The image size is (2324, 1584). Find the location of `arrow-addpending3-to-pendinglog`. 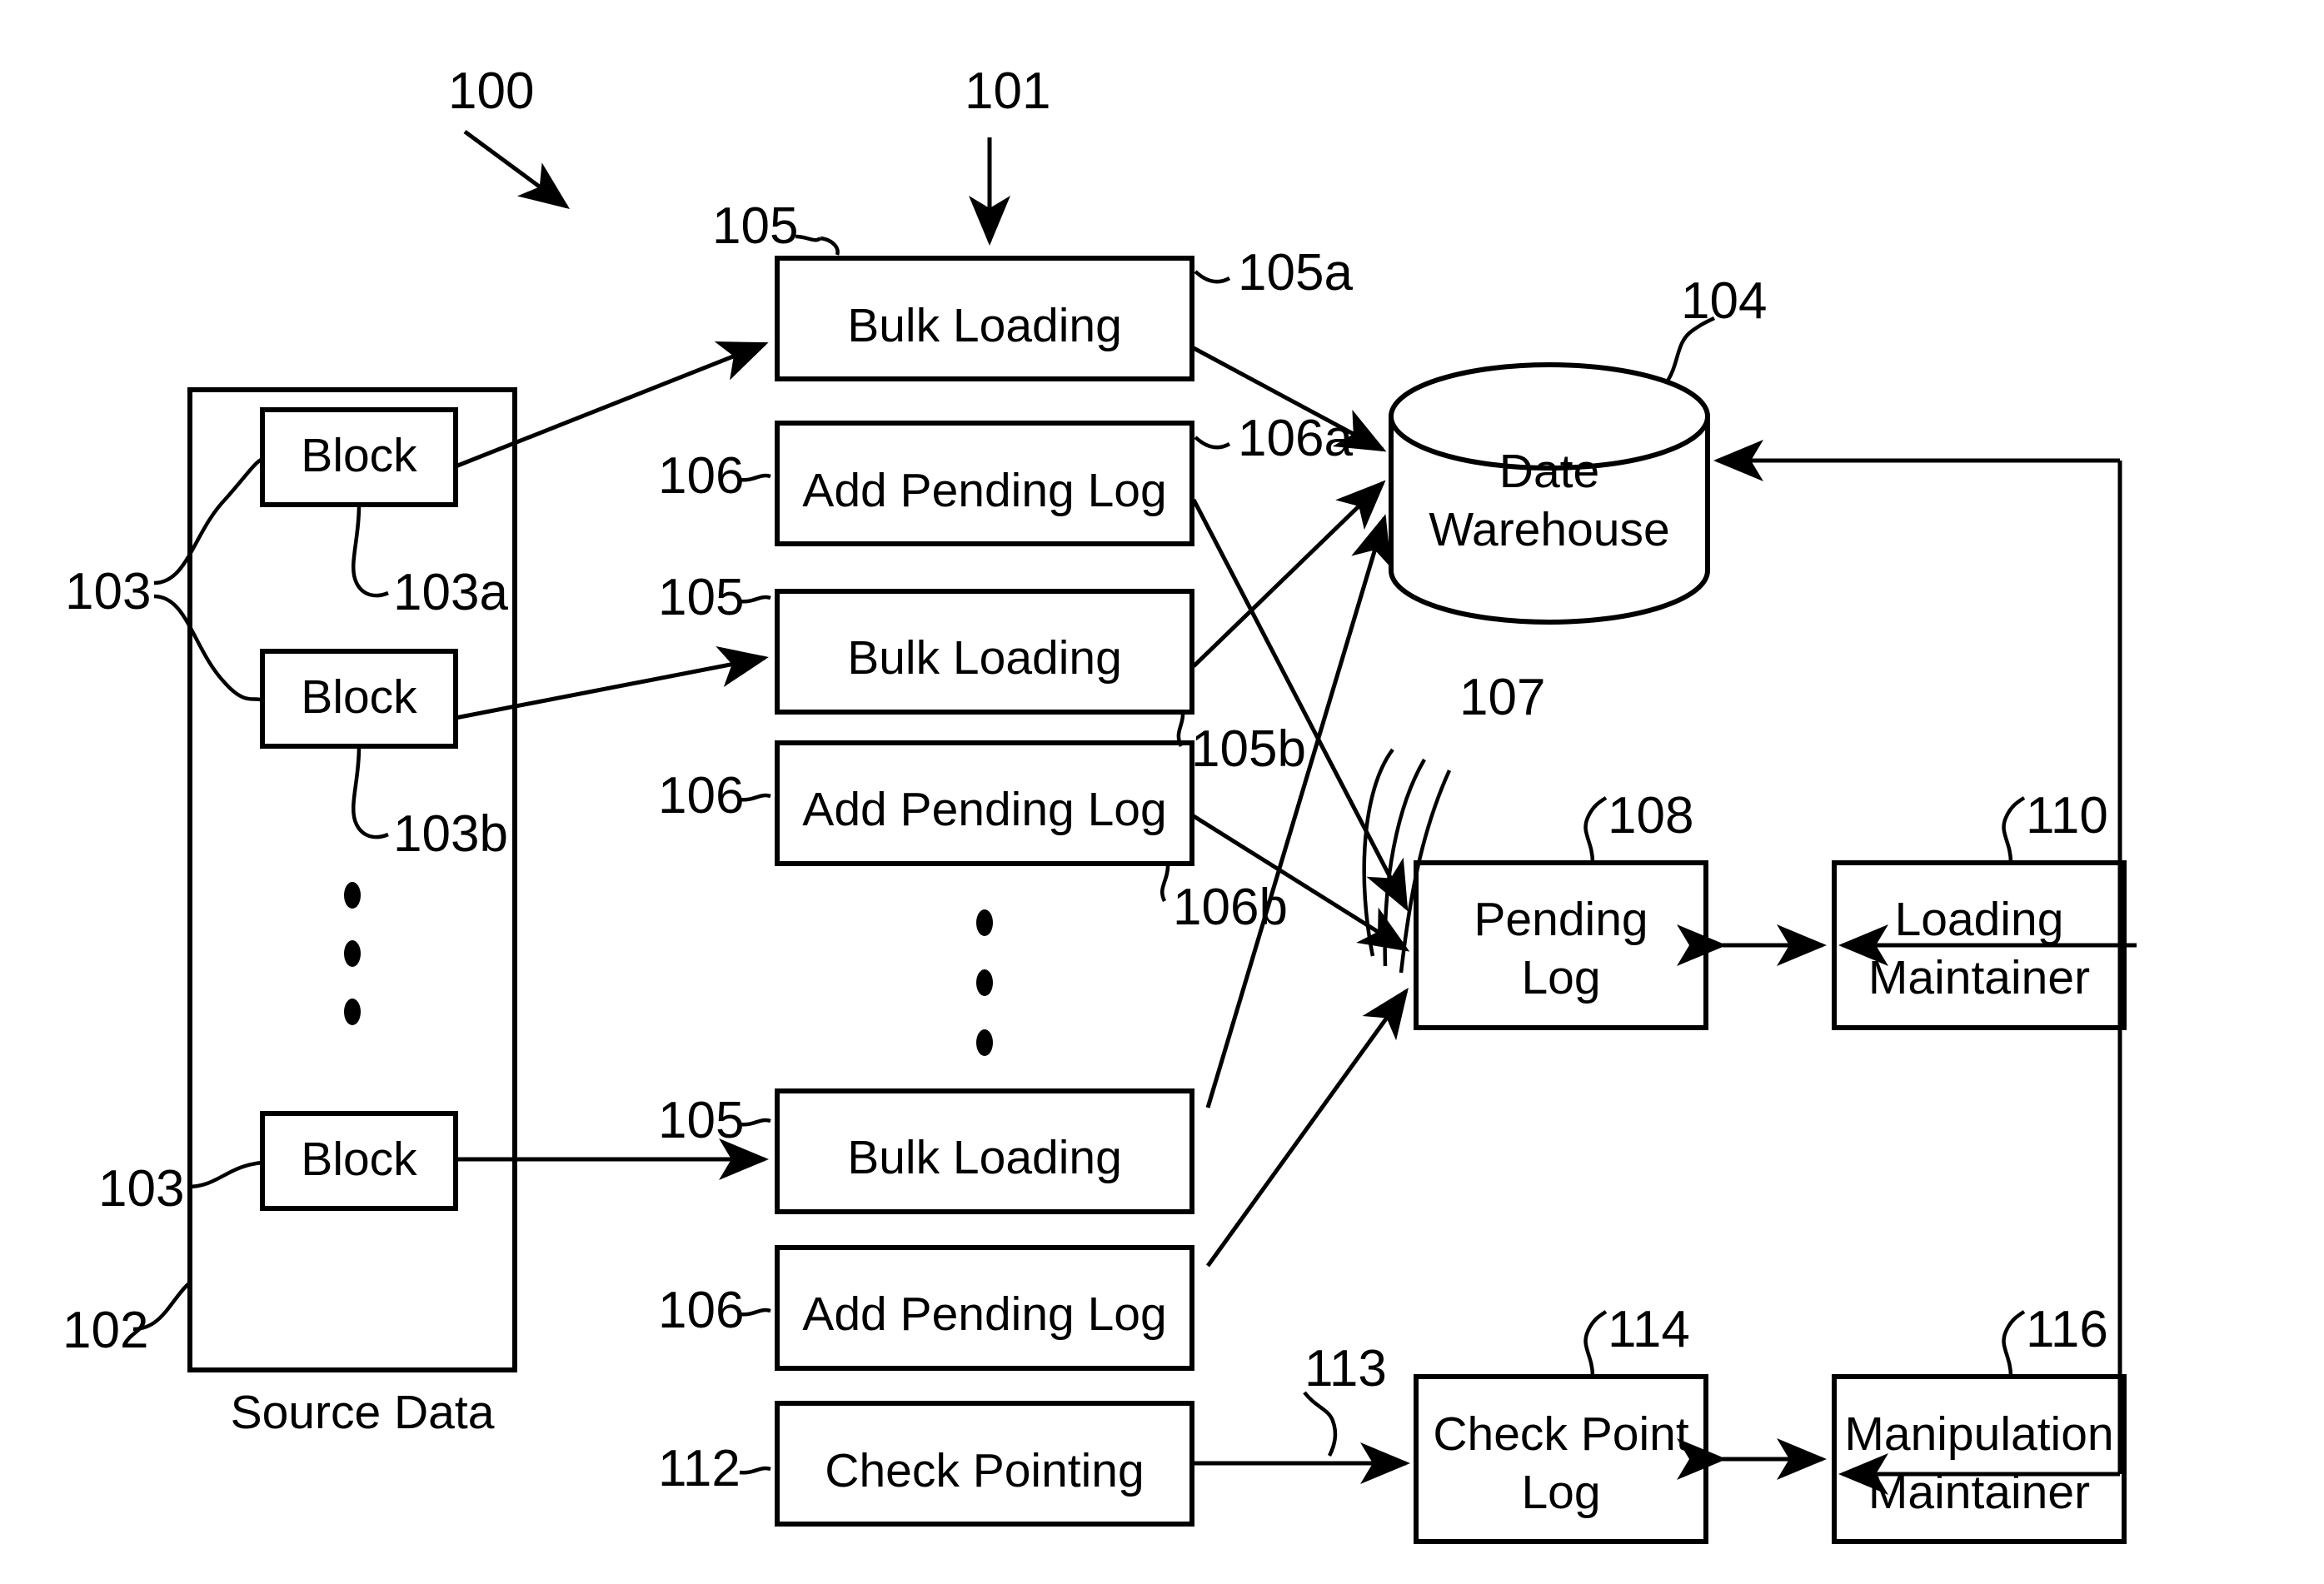

arrow-addpending3-to-pendinglog is located at coordinates (1307, 1127).